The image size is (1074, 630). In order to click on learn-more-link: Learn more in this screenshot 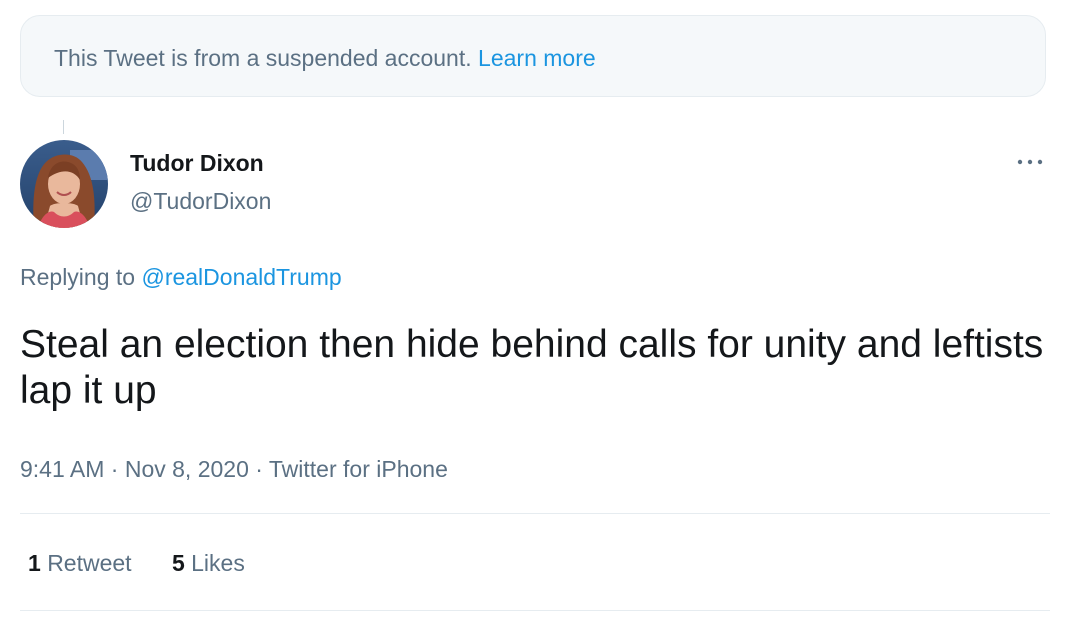, I will do `click(537, 58)`.